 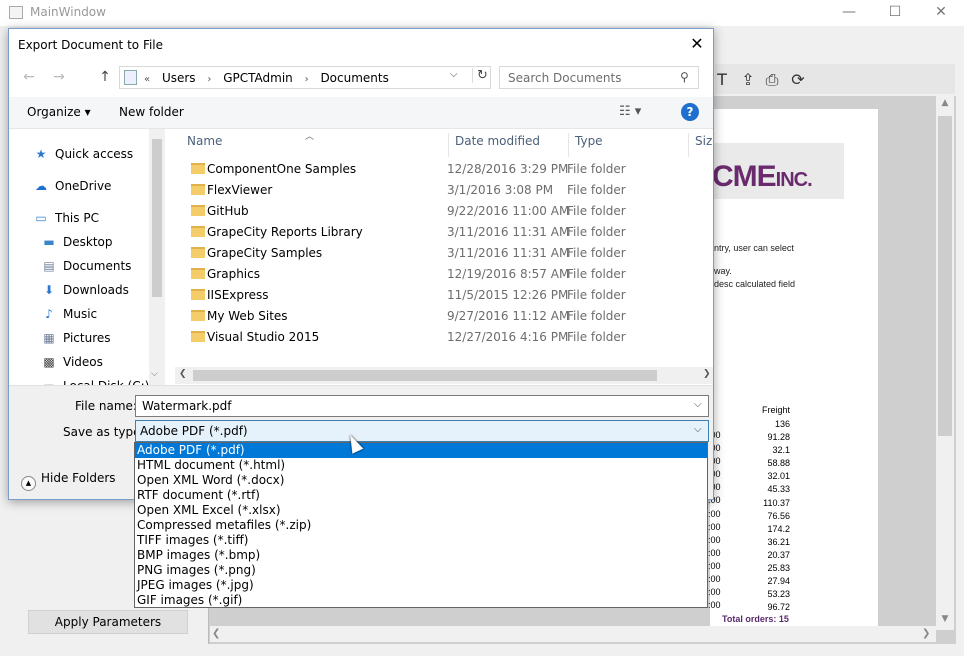 I want to click on organize-button: Organize ▾, so click(x=59, y=112).